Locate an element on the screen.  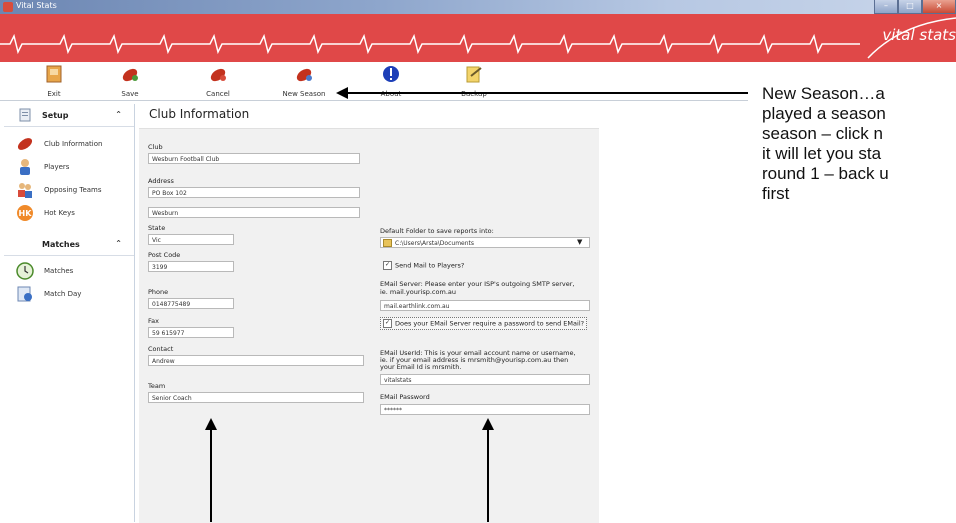
callout-line: round 1 – back u is located at coordinates (825, 173).